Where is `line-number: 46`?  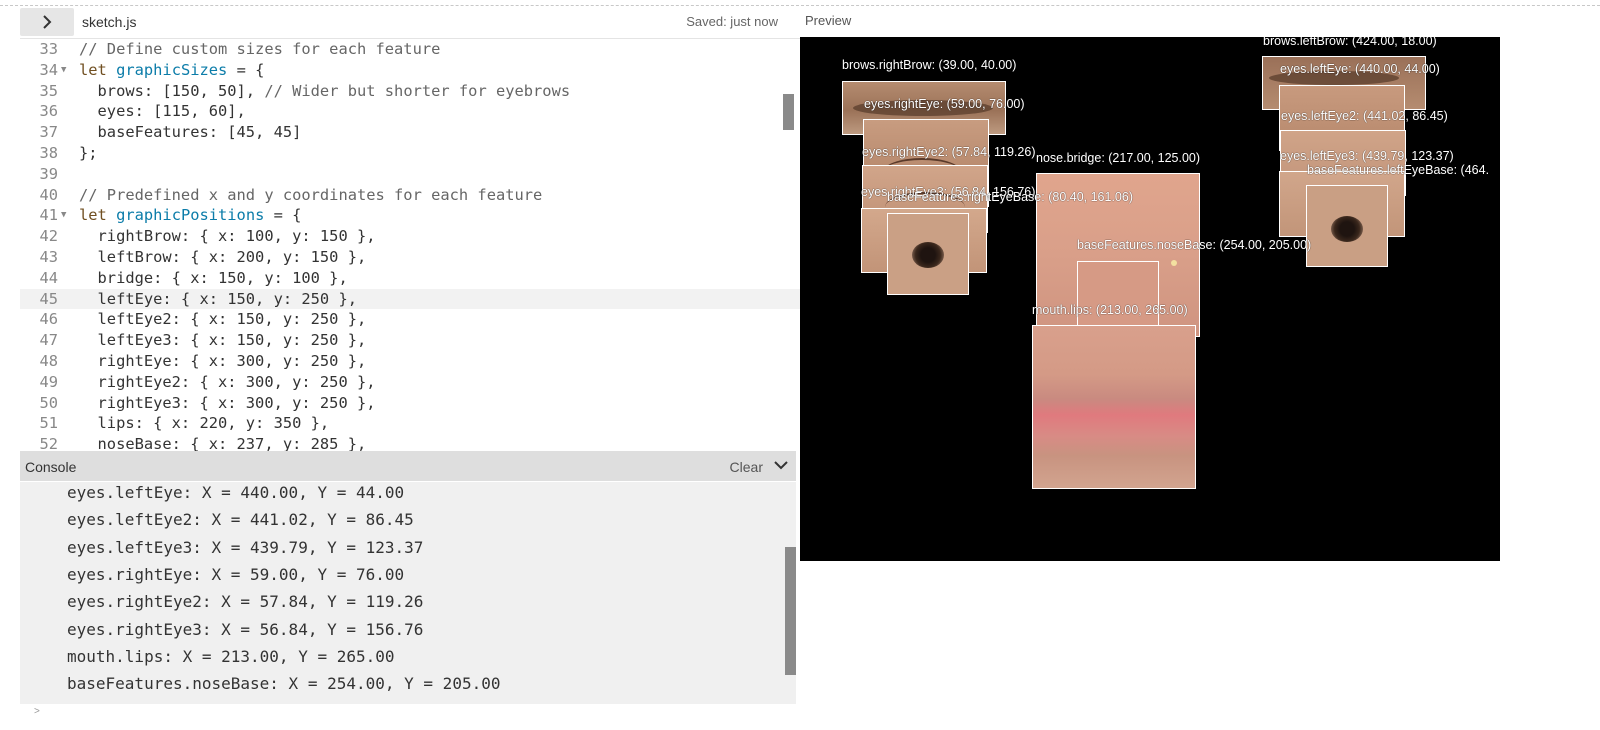 line-number: 46 is located at coordinates (48, 319).